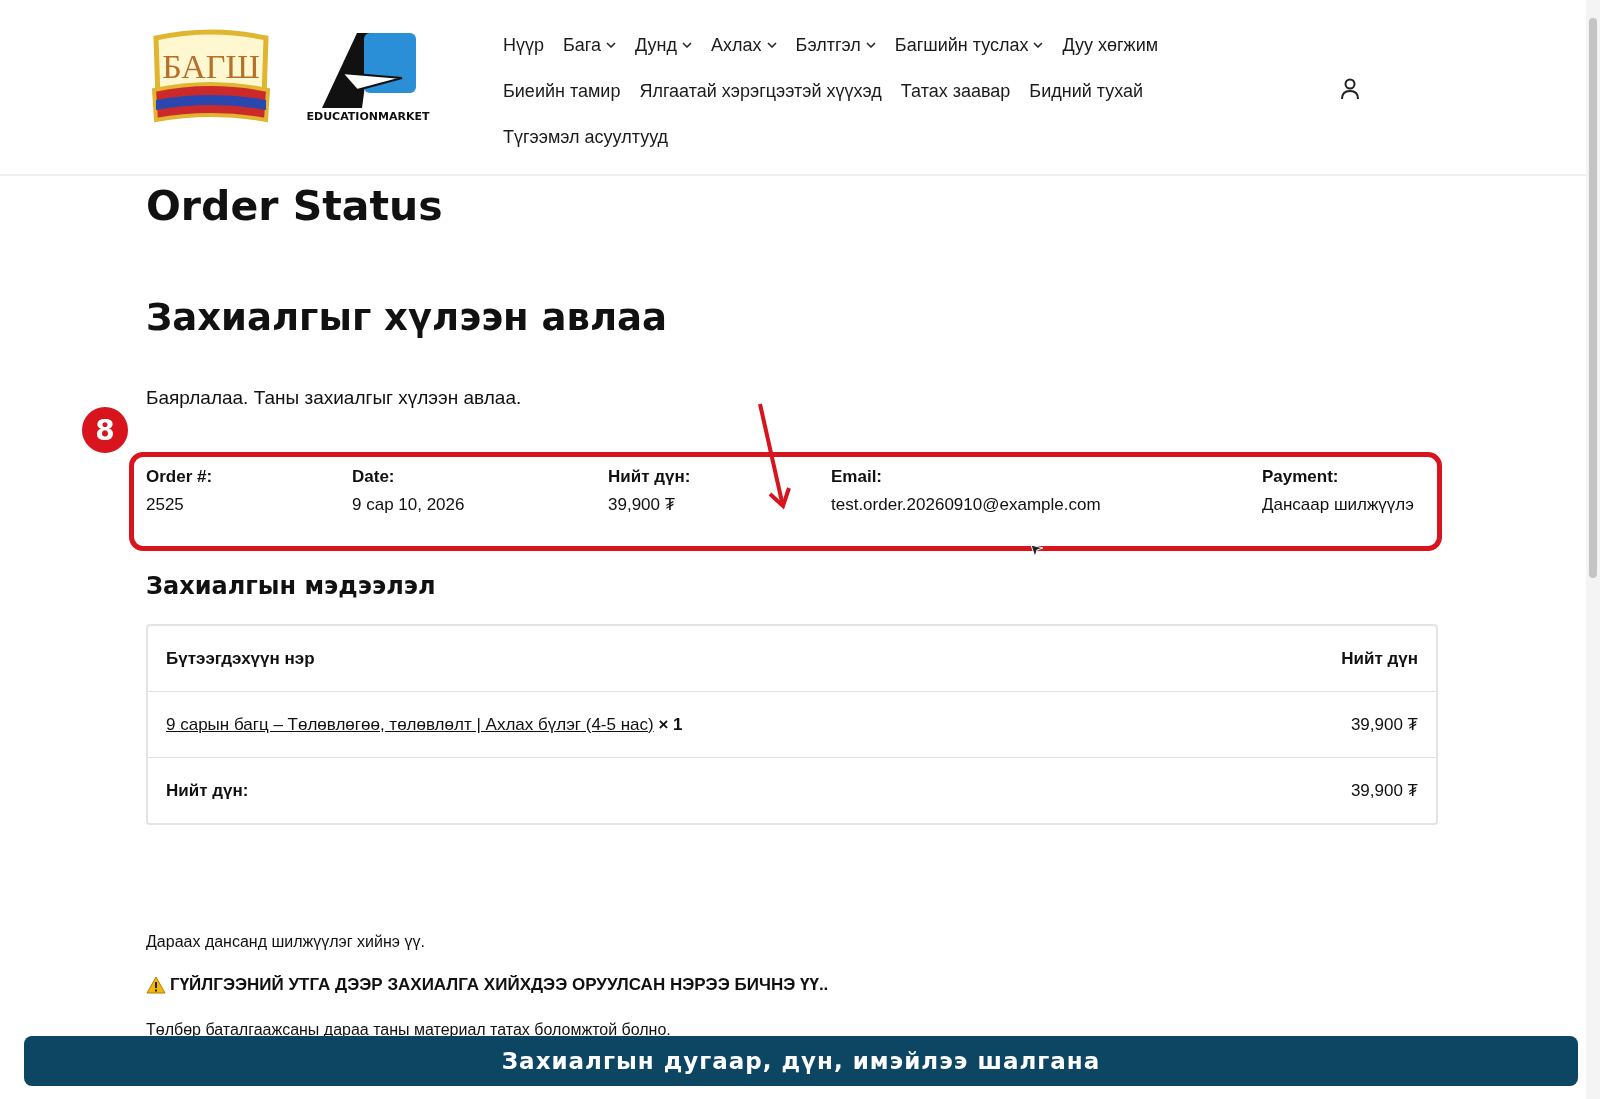 Image resolution: width=1600 pixels, height=1099 pixels. I want to click on nav-link: Бага, so click(590, 45).